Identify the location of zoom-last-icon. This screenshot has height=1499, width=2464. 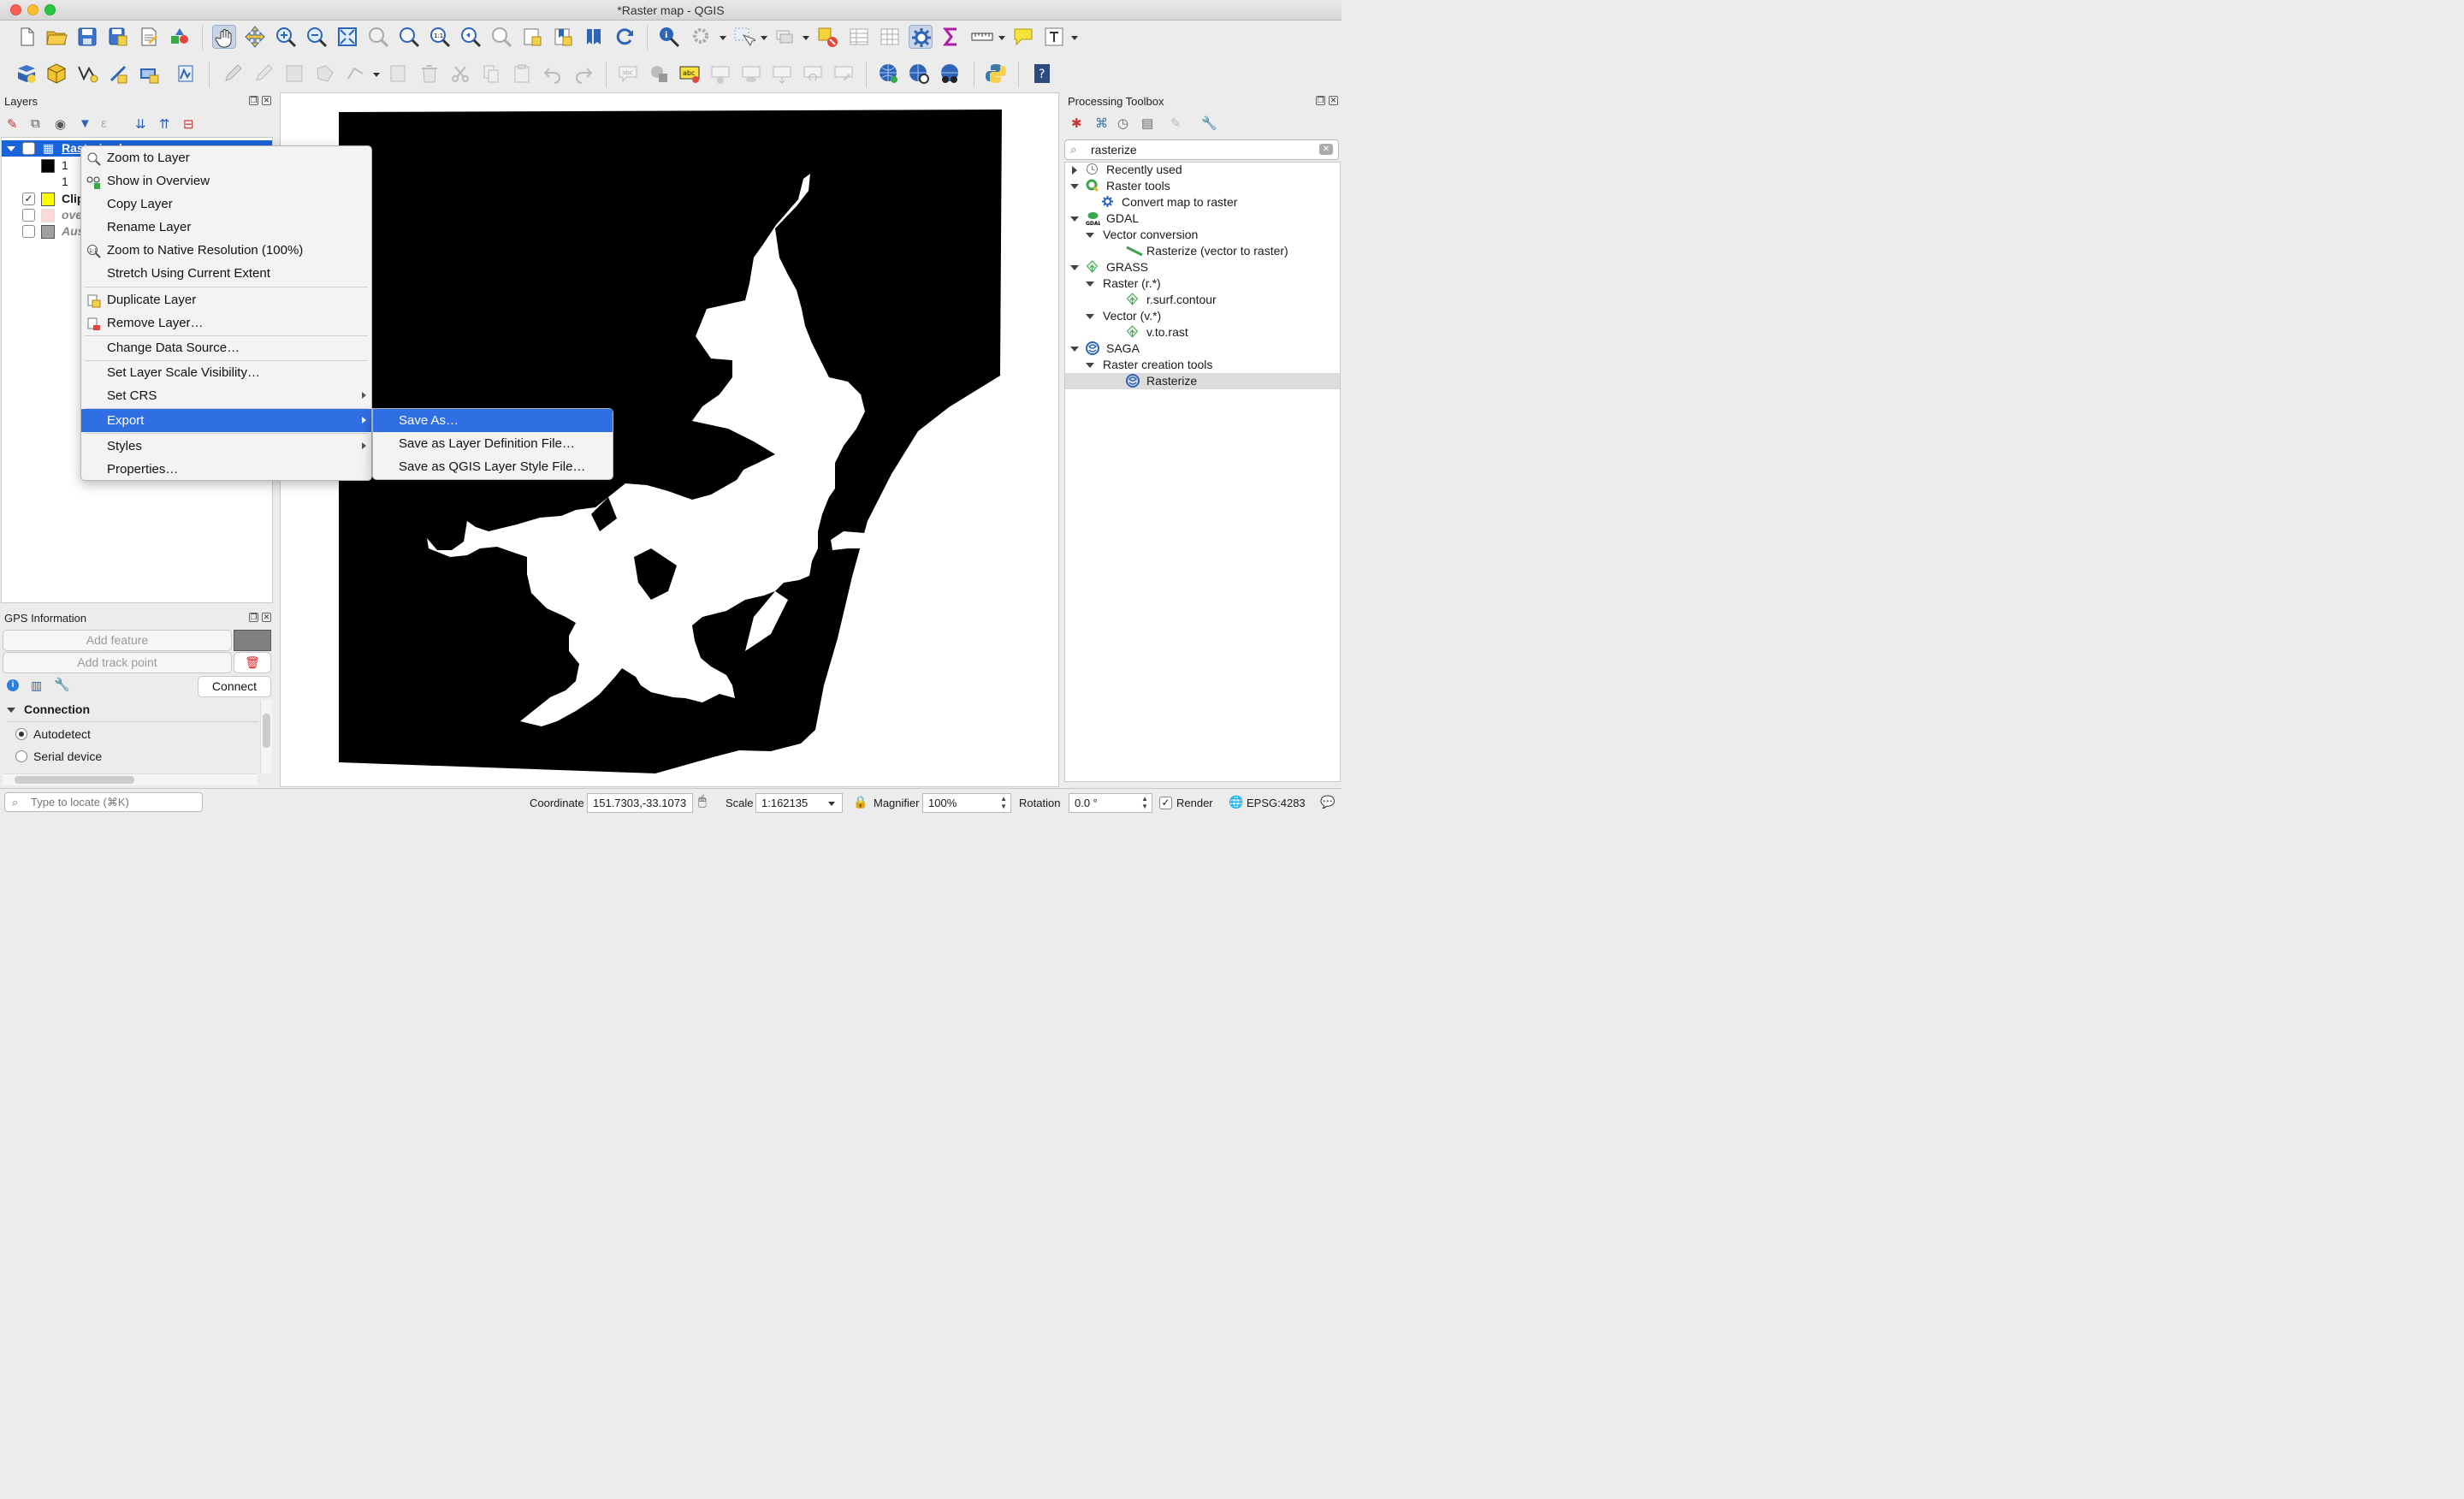
(471, 37).